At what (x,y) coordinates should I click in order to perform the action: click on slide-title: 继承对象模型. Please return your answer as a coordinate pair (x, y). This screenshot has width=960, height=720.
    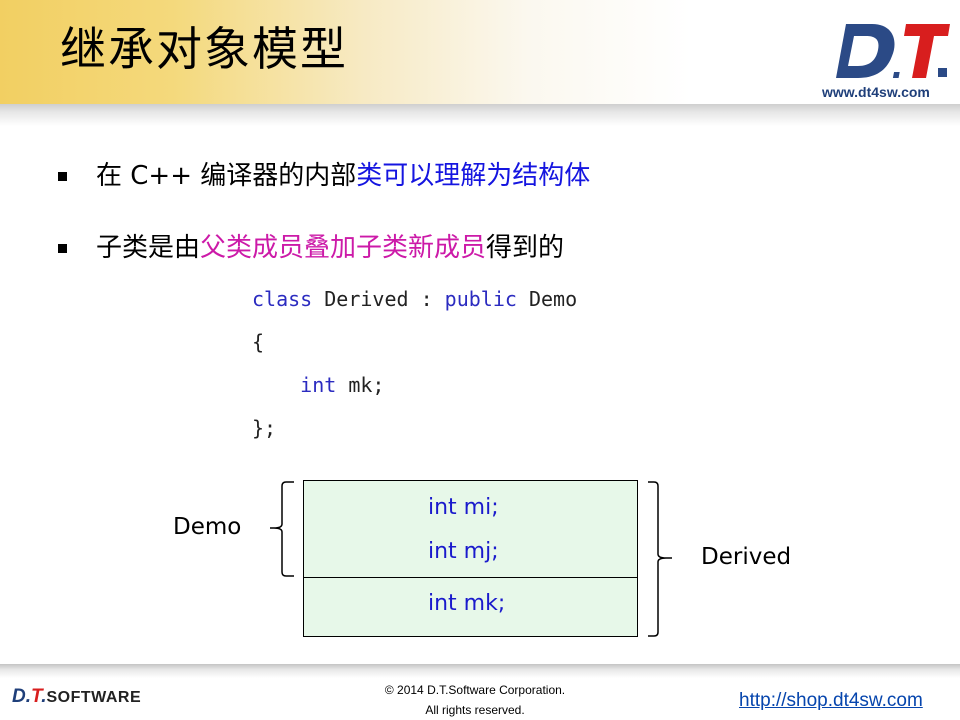
    Looking at the image, I should click on (204, 49).